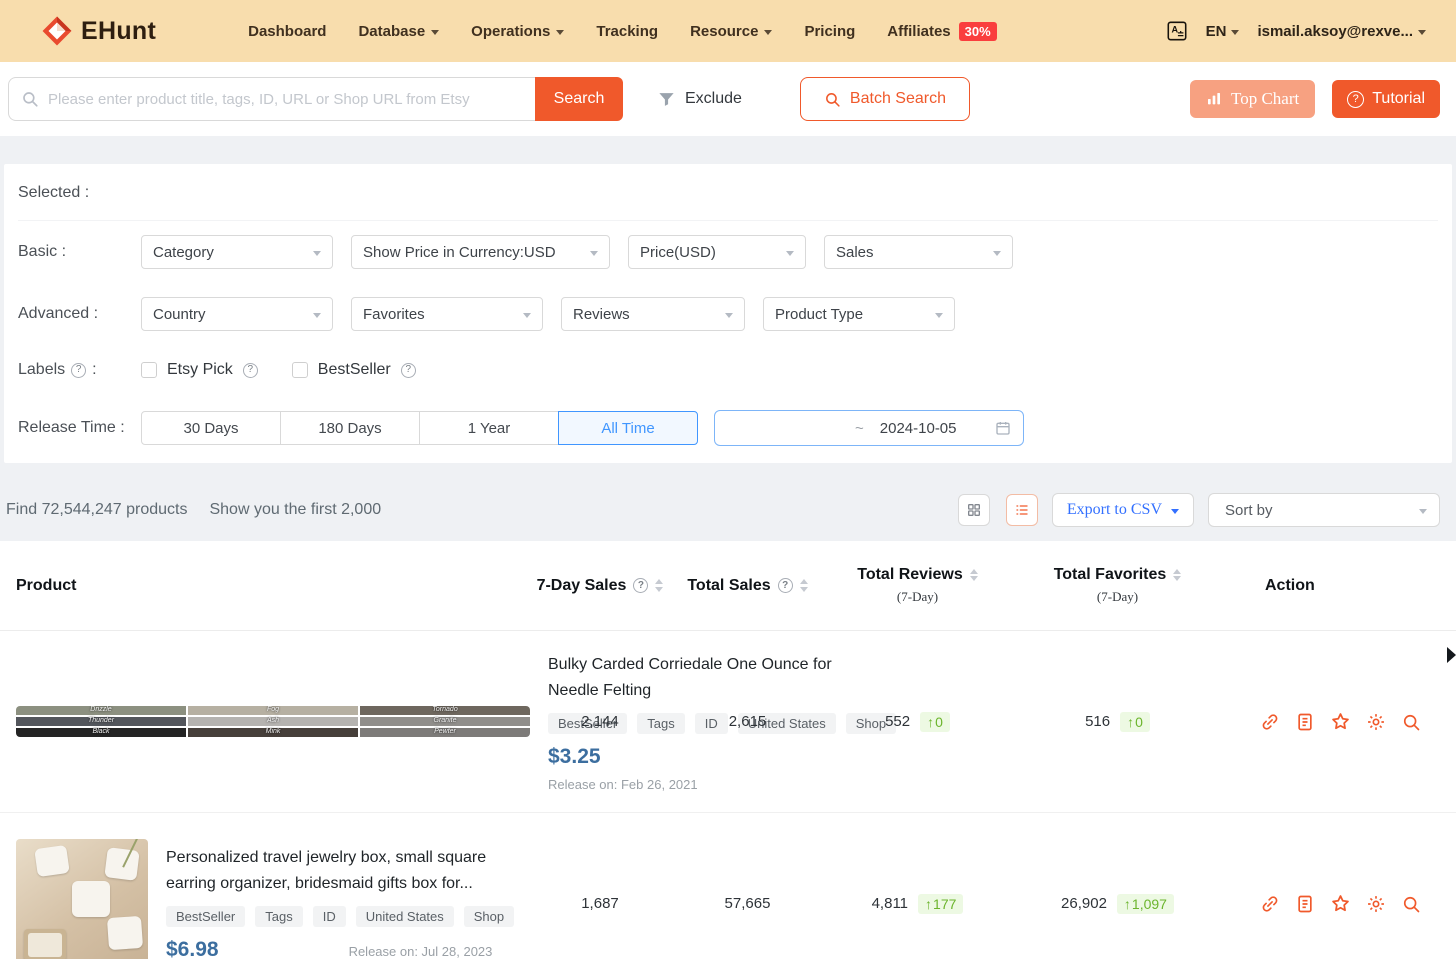 The width and height of the screenshot is (1456, 959). I want to click on labels-label: Labels ? :, so click(57, 369).